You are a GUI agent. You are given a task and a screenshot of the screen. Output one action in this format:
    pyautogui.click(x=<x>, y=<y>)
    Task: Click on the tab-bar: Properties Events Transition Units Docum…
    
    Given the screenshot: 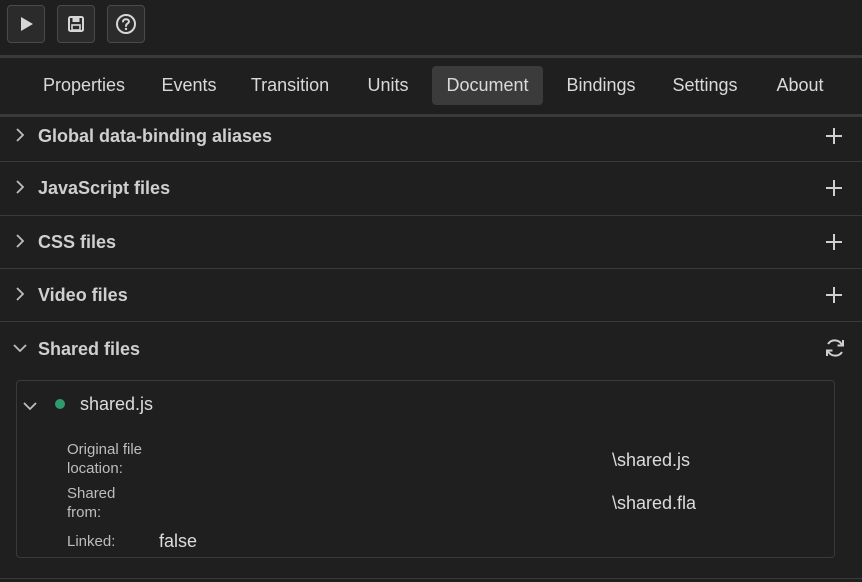 What is the action you would take?
    pyautogui.click(x=431, y=86)
    